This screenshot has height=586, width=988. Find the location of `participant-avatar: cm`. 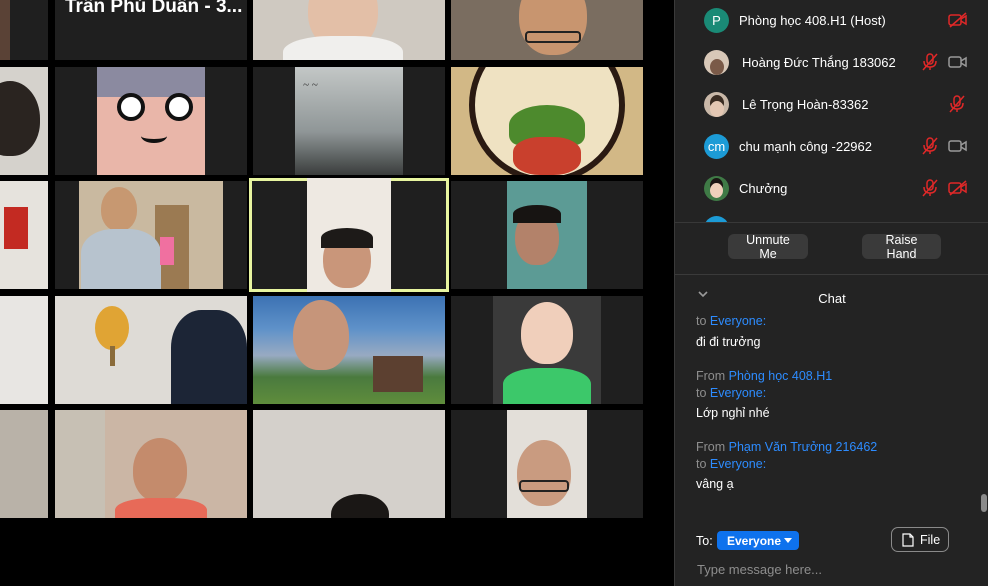

participant-avatar: cm is located at coordinates (716, 146).